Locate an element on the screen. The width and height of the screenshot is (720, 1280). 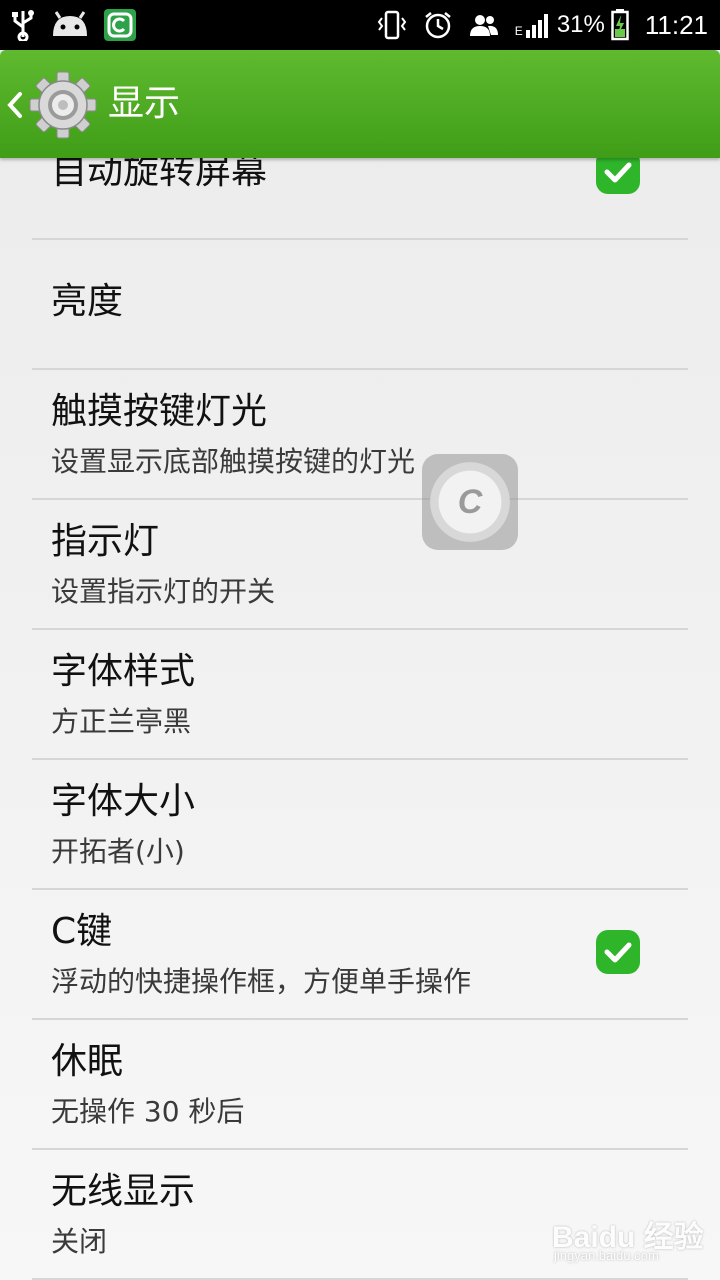
usb-icon is located at coordinates (23, 25).